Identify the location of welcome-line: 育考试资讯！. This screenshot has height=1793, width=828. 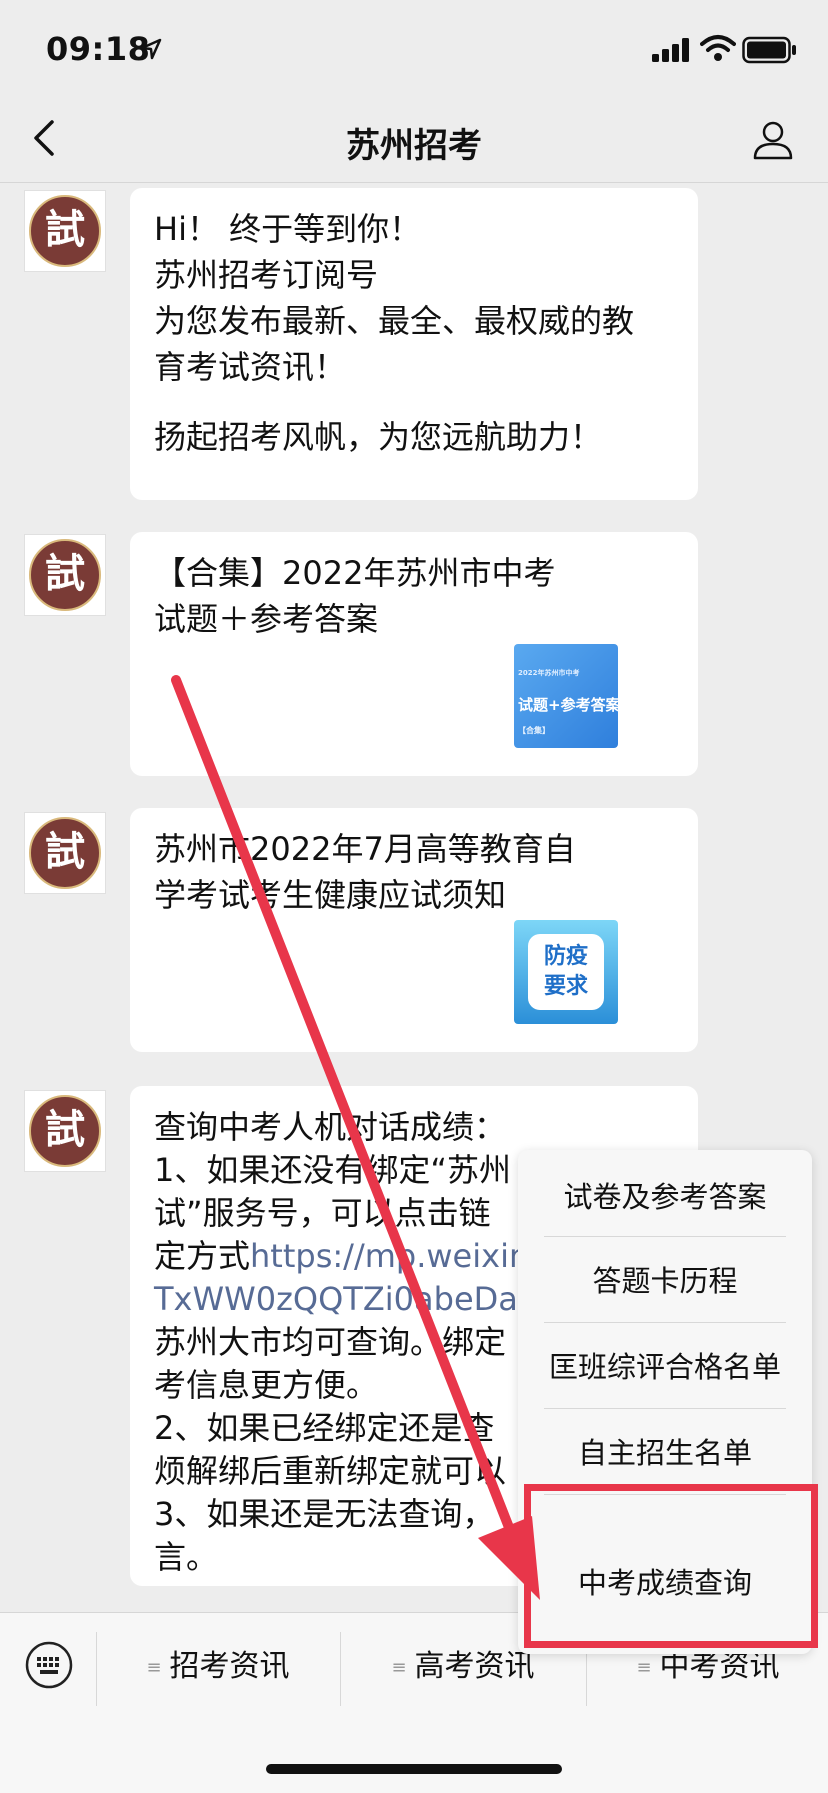
(250, 367).